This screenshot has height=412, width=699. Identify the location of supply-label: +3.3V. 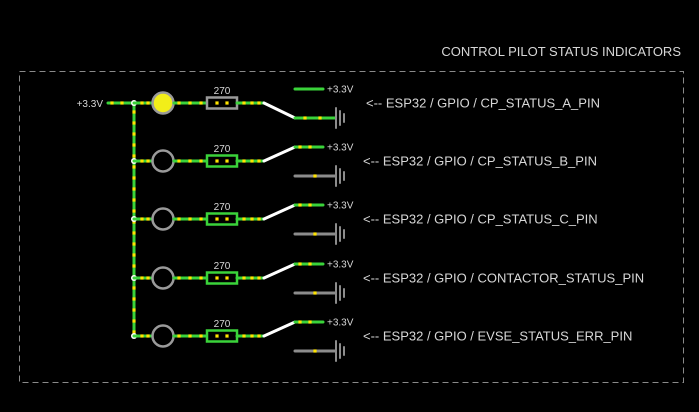
(90, 104).